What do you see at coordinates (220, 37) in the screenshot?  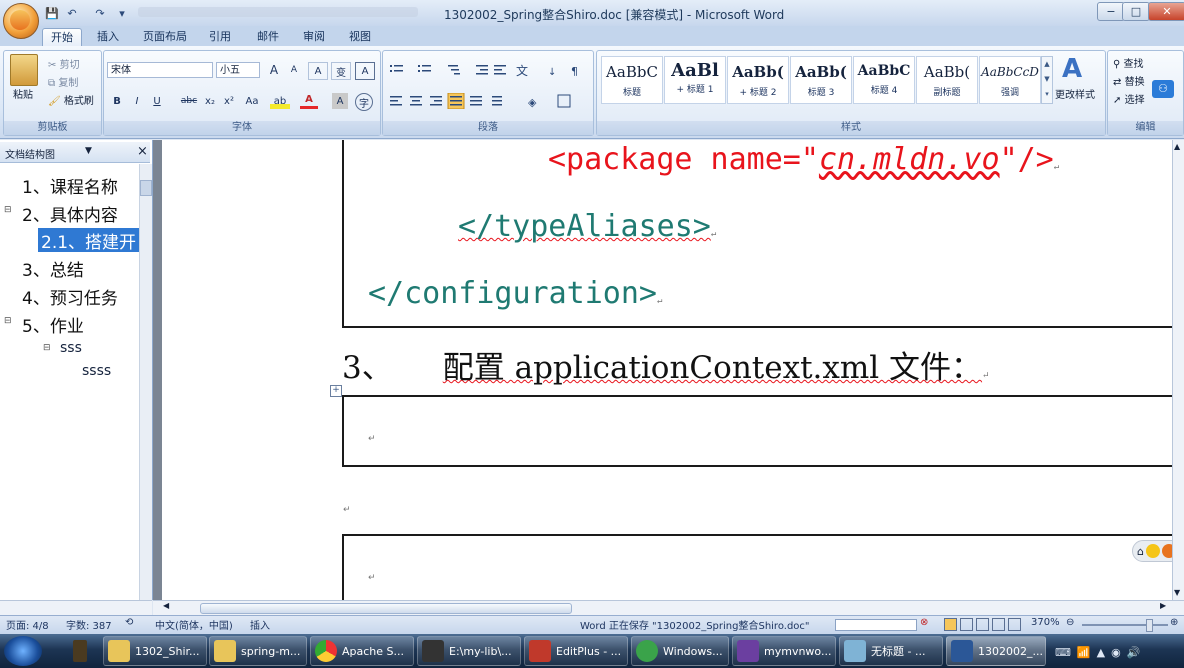 I see `tab-references: 引用` at bounding box center [220, 37].